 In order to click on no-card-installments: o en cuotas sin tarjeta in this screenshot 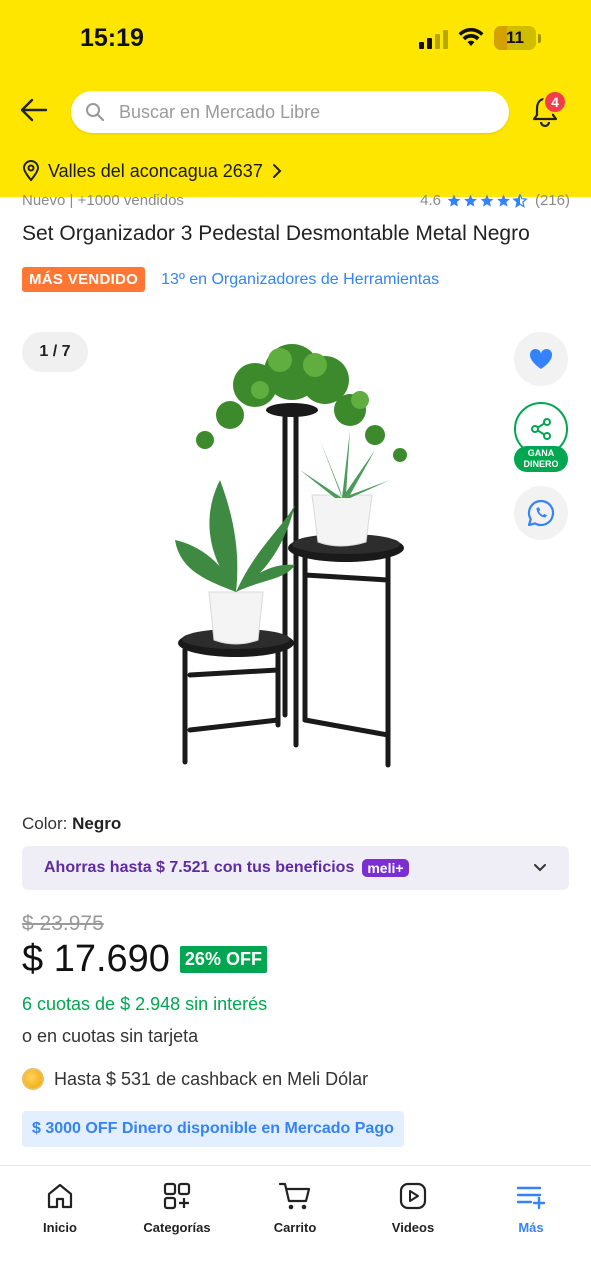, I will do `click(110, 1036)`.